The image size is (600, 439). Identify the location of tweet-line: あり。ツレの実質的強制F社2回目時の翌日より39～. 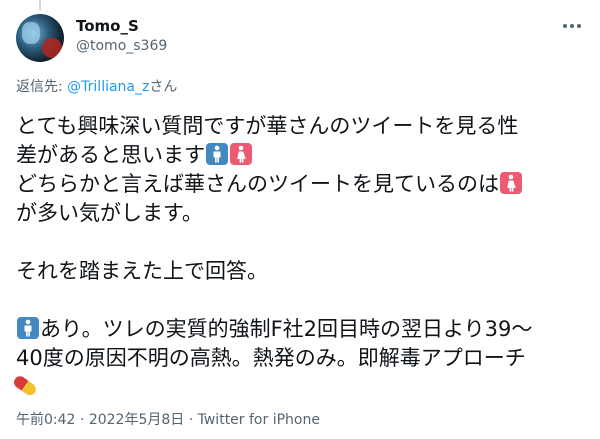
(301, 329).